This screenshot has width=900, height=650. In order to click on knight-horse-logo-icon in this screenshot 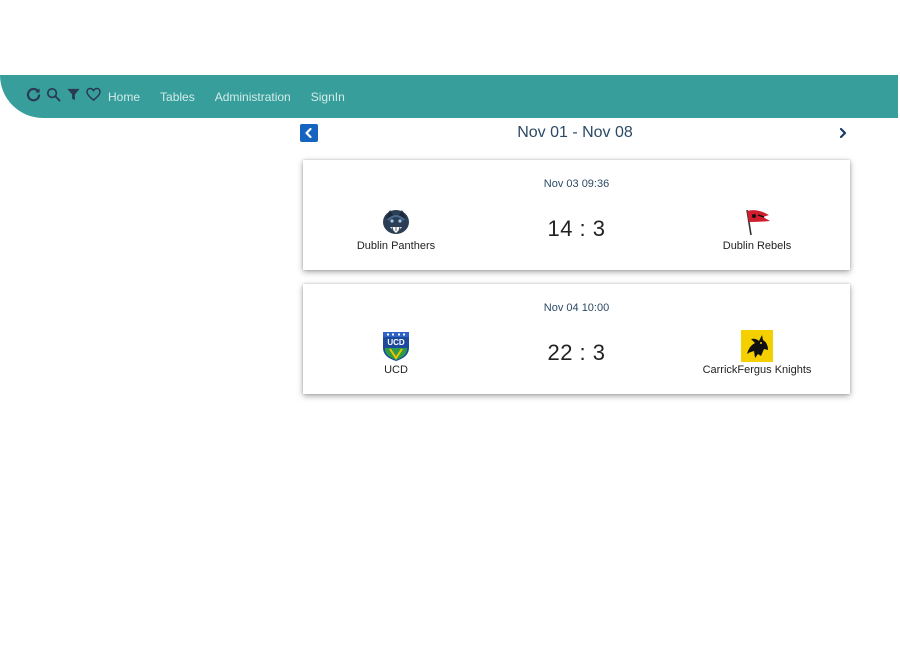, I will do `click(757, 346)`.